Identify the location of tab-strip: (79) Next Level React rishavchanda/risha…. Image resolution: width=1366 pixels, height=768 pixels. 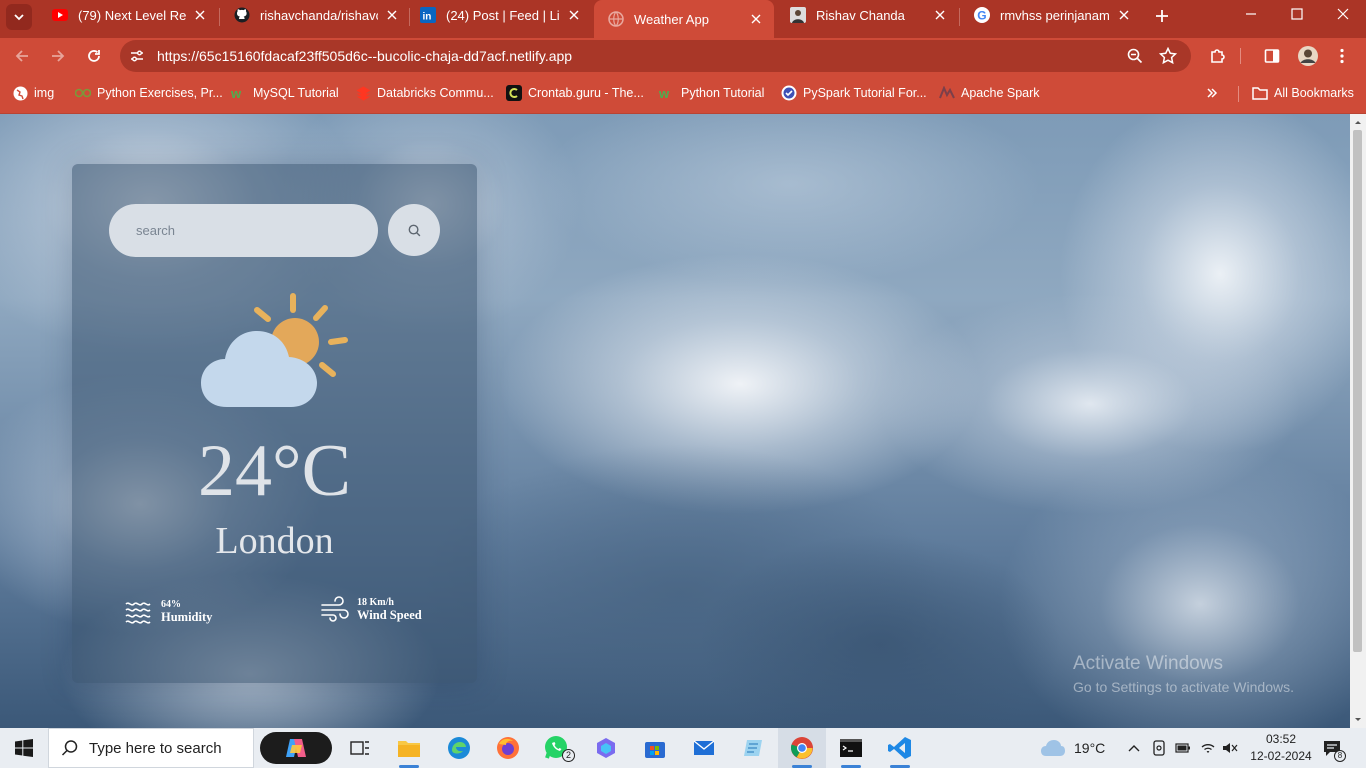
(683, 19).